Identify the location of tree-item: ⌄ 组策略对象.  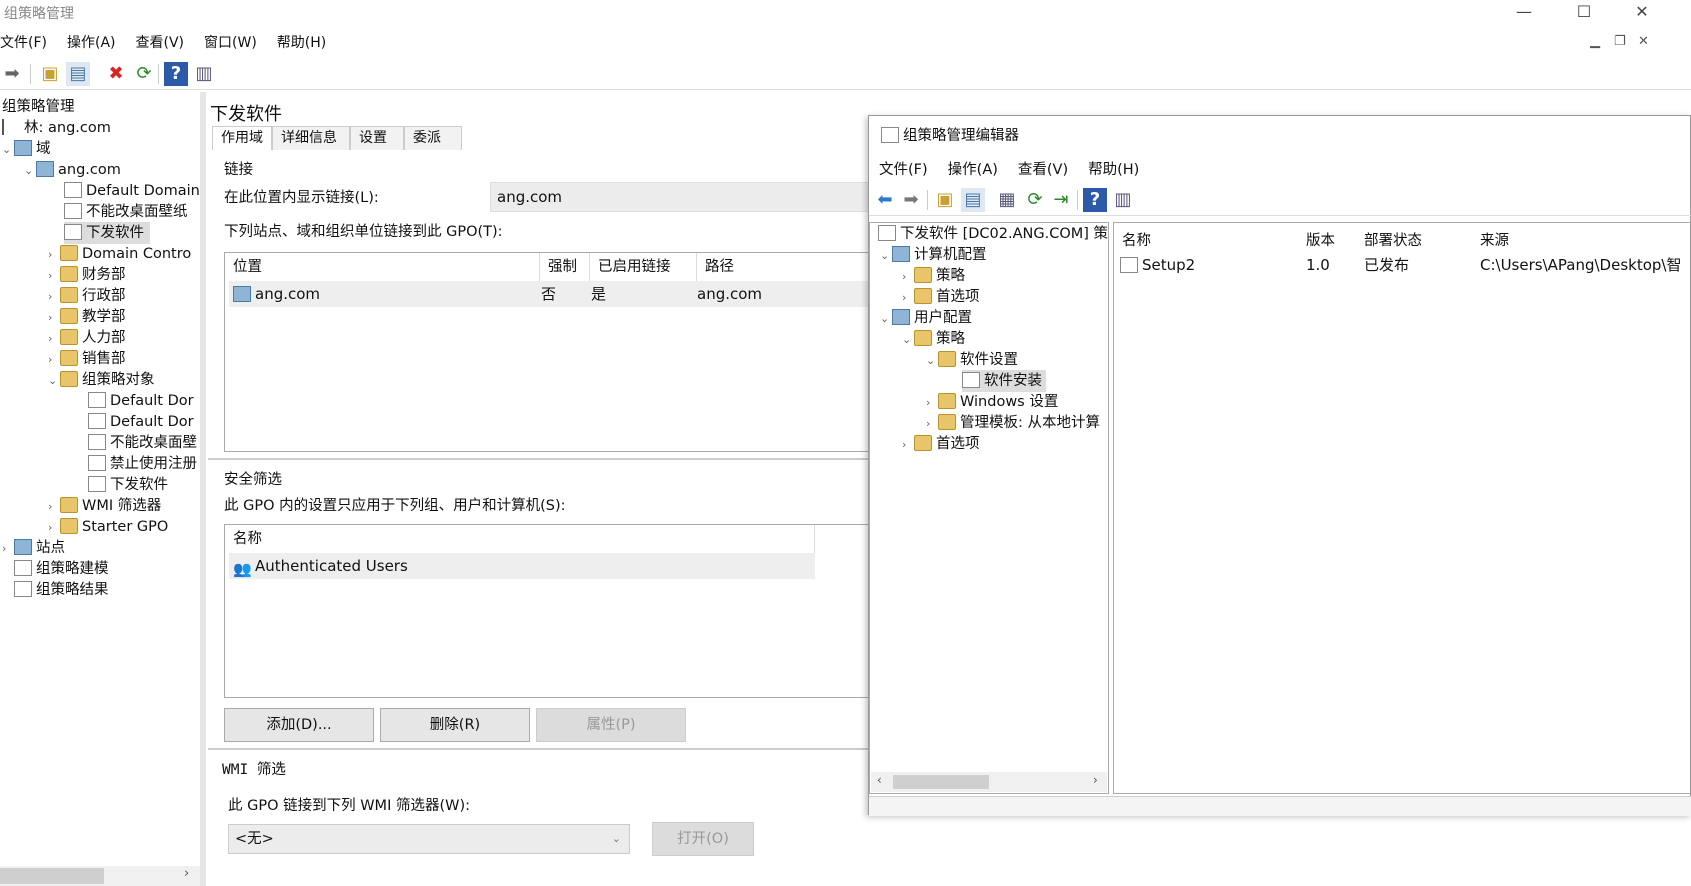
(101, 380).